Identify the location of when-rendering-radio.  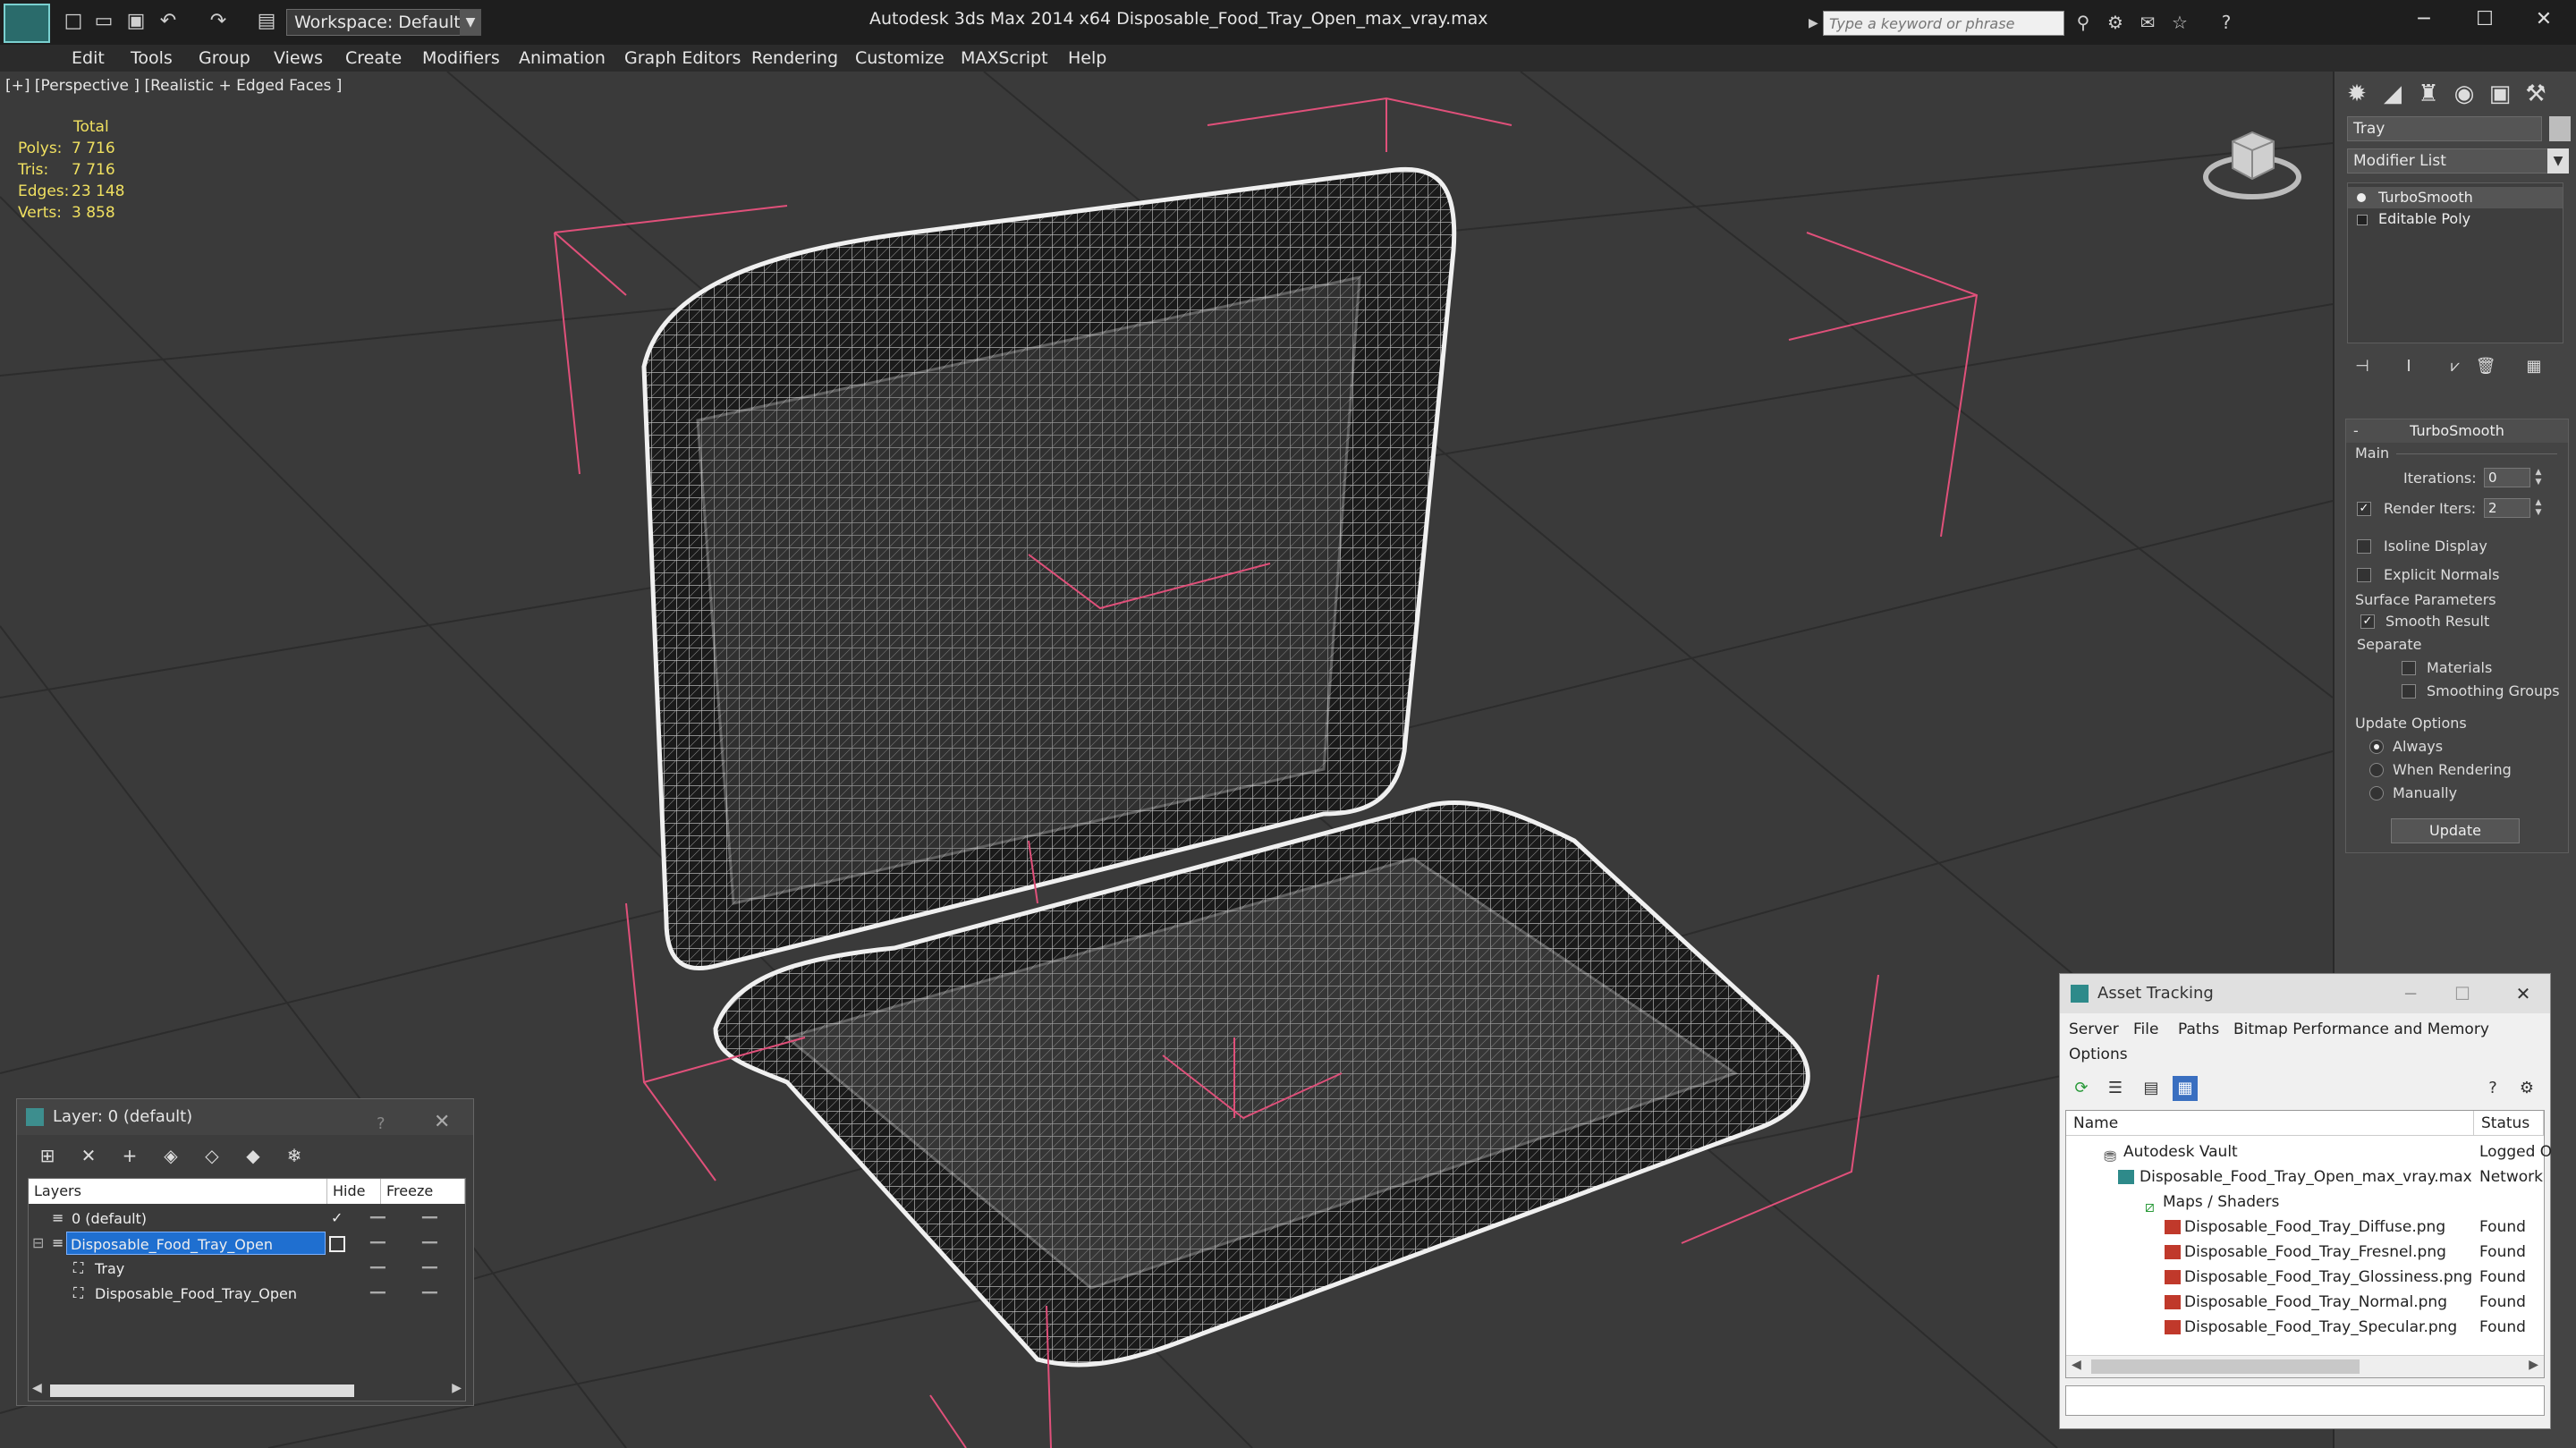
(2376, 770).